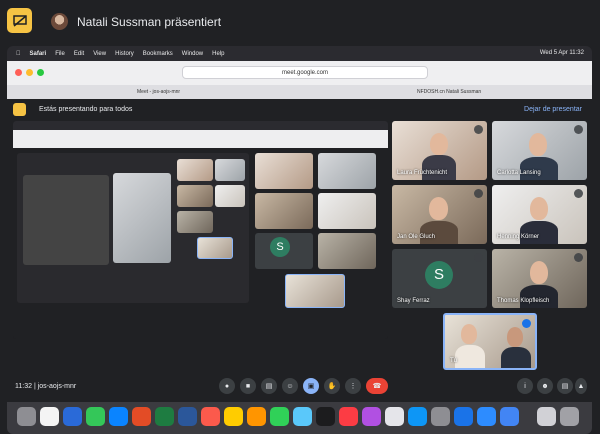 The image size is (600, 434). What do you see at coordinates (290, 386) in the screenshot?
I see `emoji-icon: ☺` at bounding box center [290, 386].